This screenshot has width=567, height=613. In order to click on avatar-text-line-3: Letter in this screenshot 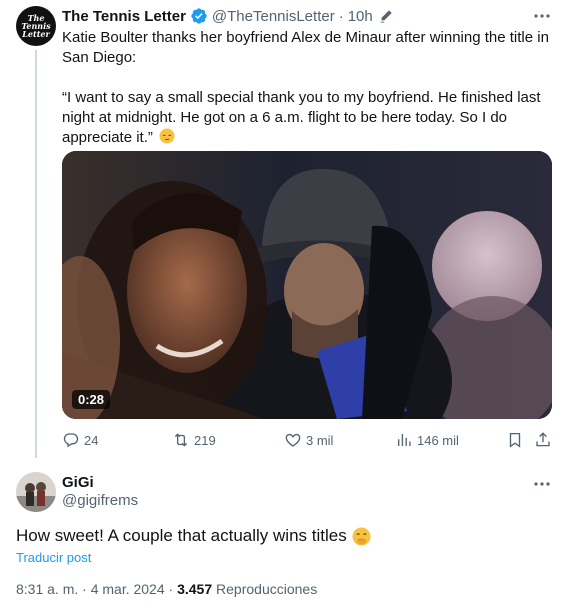, I will do `click(36, 34)`.